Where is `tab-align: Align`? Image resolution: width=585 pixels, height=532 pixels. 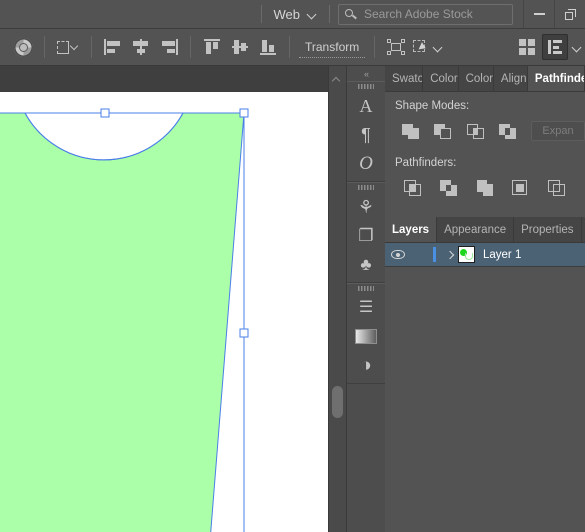
tab-align: Align is located at coordinates (511, 78).